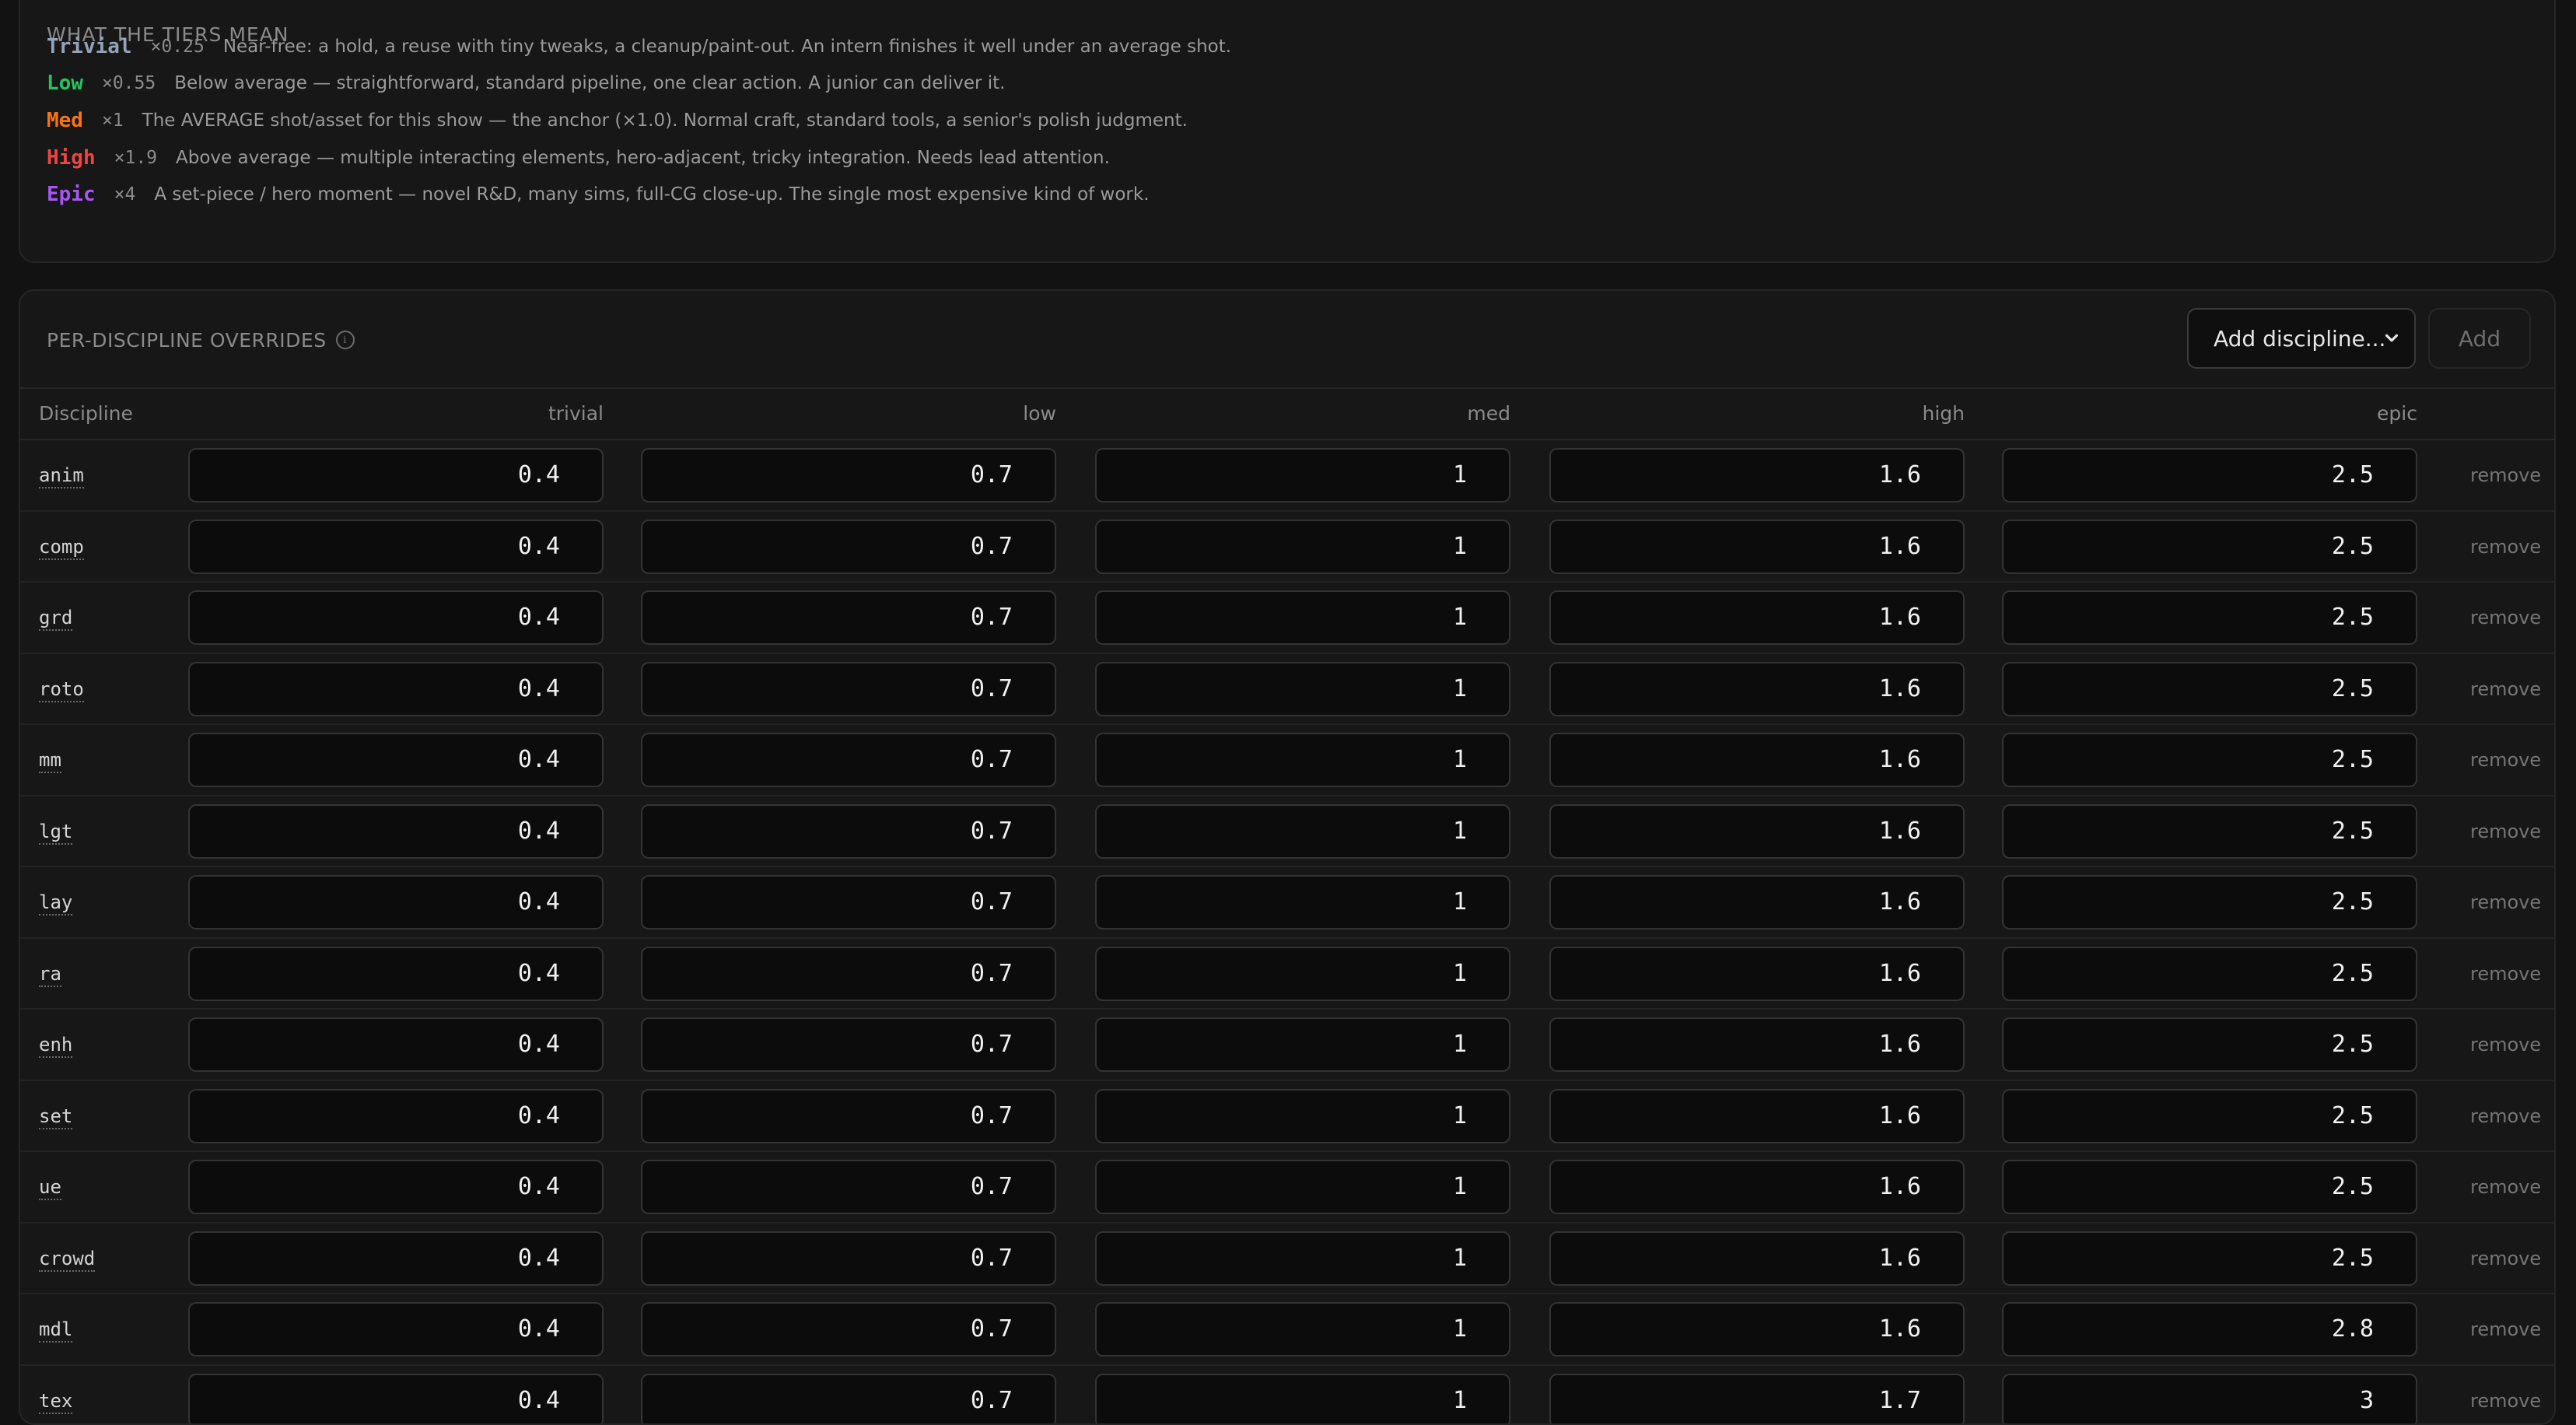 The image size is (2576, 1425). I want to click on discipline-name-cell: grd, so click(56, 618).